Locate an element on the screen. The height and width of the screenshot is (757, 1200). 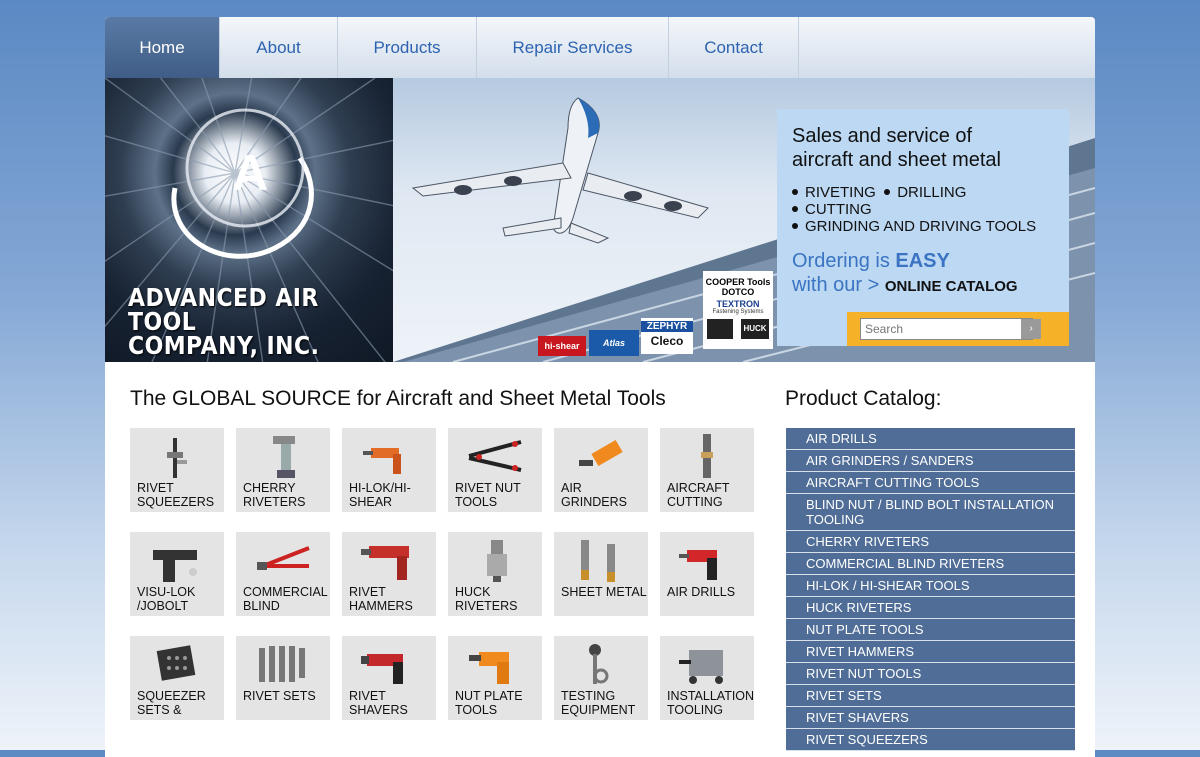
brand-logo-zephyr-cleco: ZEPHYR Cleco is located at coordinates (667, 336).